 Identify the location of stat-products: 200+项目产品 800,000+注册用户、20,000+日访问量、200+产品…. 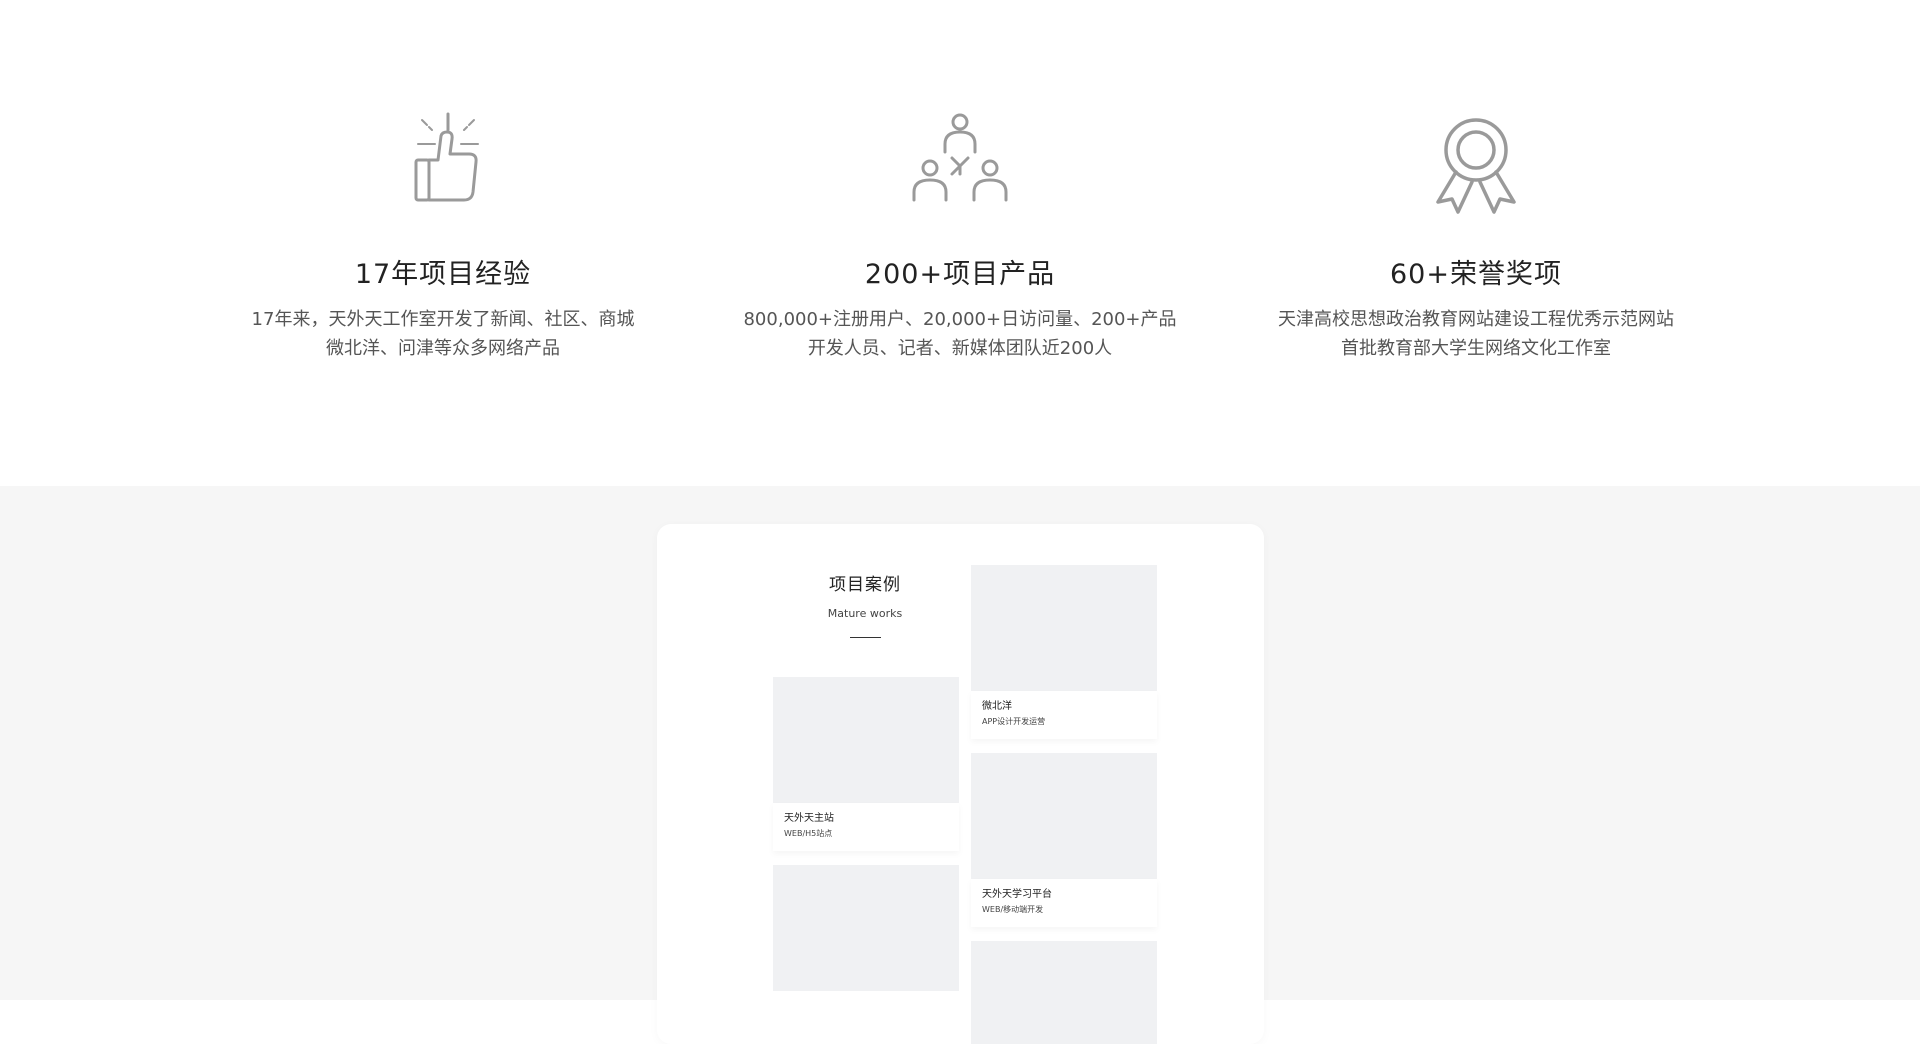
(960, 237).